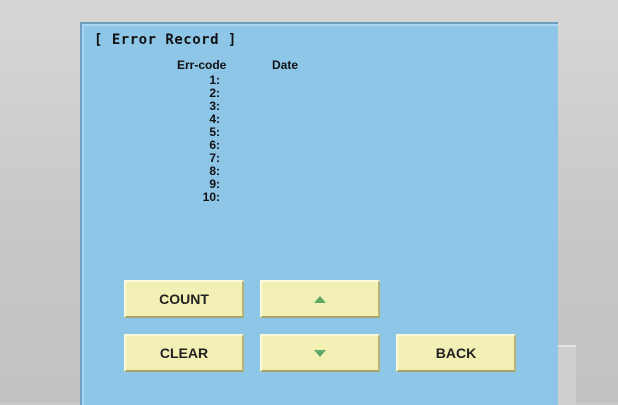 This screenshot has width=618, height=405. What do you see at coordinates (184, 353) in the screenshot?
I see `clear-button: CLEAR` at bounding box center [184, 353].